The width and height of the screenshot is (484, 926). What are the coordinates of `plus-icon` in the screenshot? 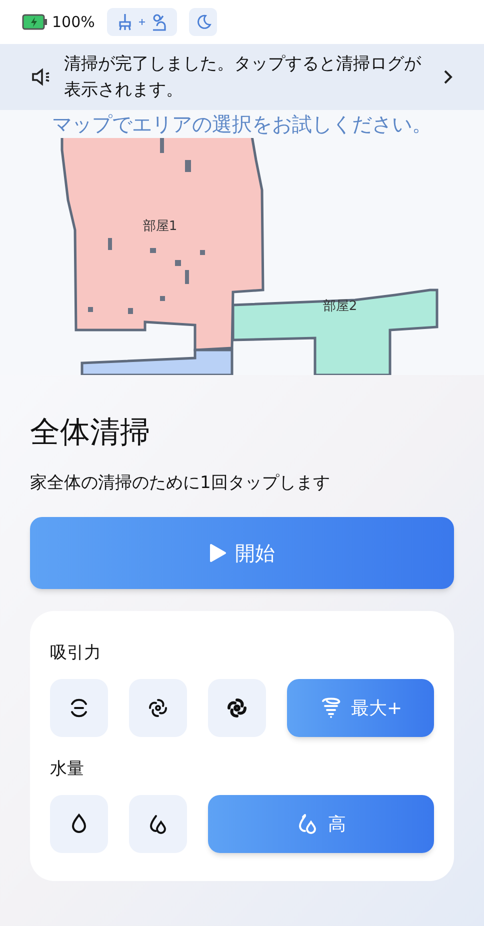 It's located at (141, 22).